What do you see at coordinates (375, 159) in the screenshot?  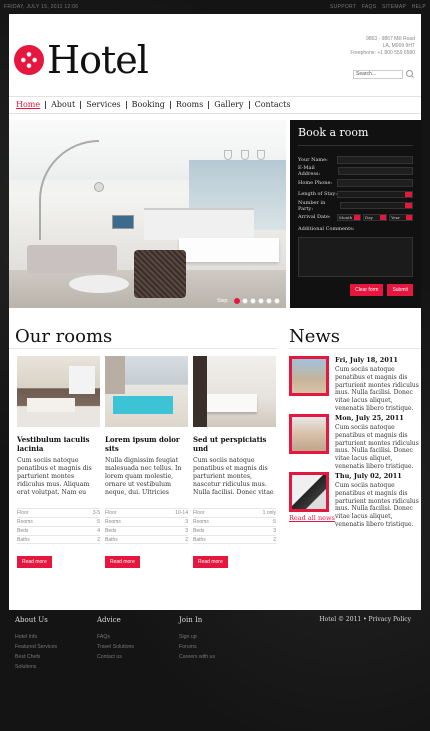 I see `name-field` at bounding box center [375, 159].